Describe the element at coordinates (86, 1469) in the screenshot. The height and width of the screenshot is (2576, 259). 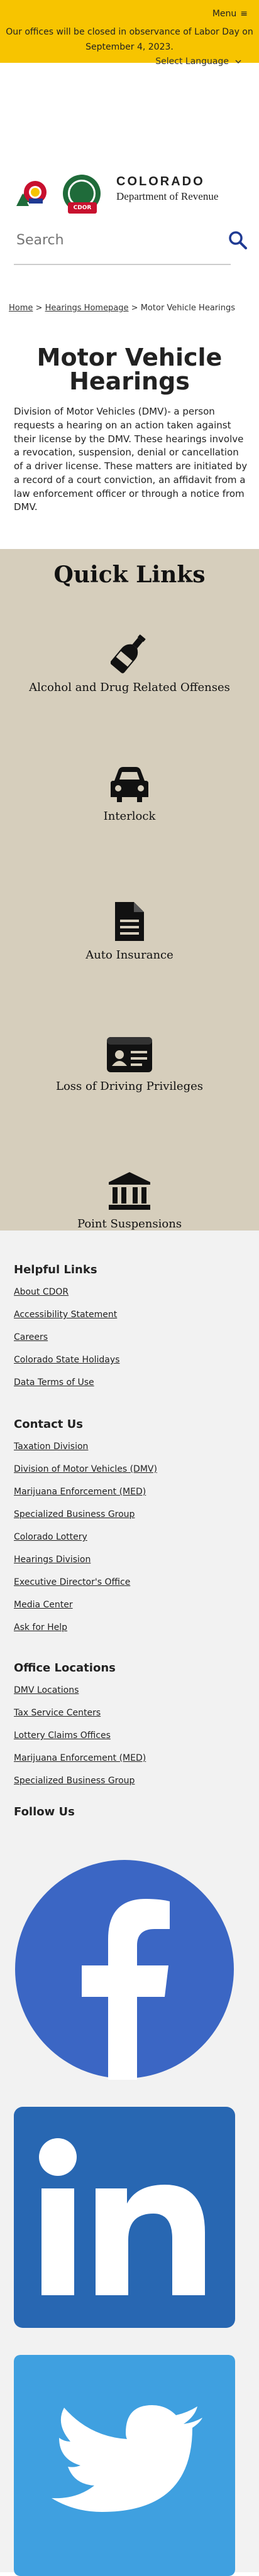
I see `footer-link: Division of Motor Vehicles (DMV)` at that location.